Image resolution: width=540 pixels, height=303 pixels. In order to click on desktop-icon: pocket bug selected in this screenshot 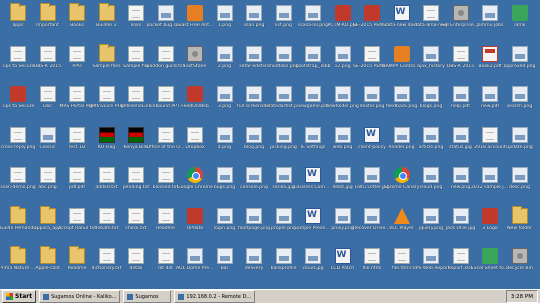, I will do `click(166, 22)`.